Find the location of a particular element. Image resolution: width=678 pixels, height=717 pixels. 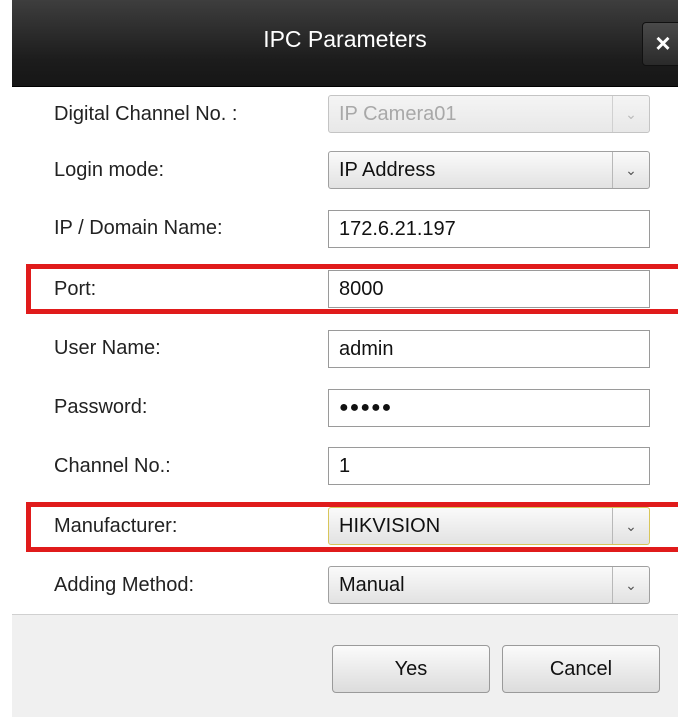

dialog-title: IPC Parameters is located at coordinates (345, 39).